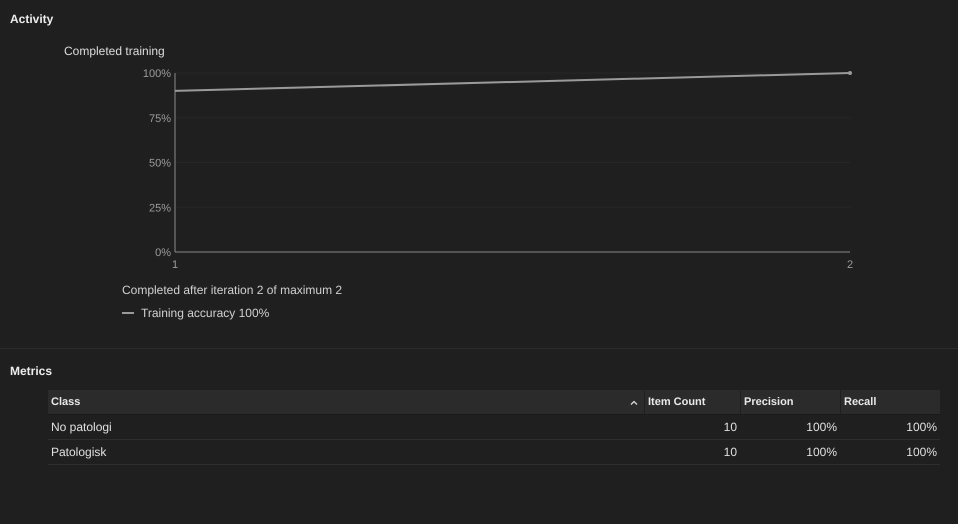 This screenshot has height=524, width=958. Describe the element at coordinates (79, 452) in the screenshot. I see `table-cell-text: Patologisk` at that location.